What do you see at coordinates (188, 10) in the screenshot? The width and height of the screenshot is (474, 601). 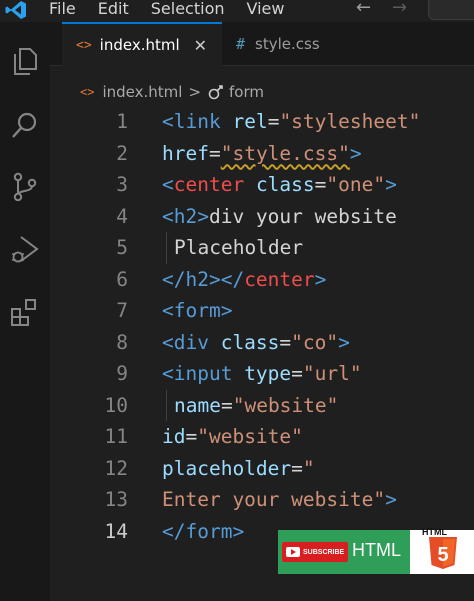 I see `menu-selection: Selection` at bounding box center [188, 10].